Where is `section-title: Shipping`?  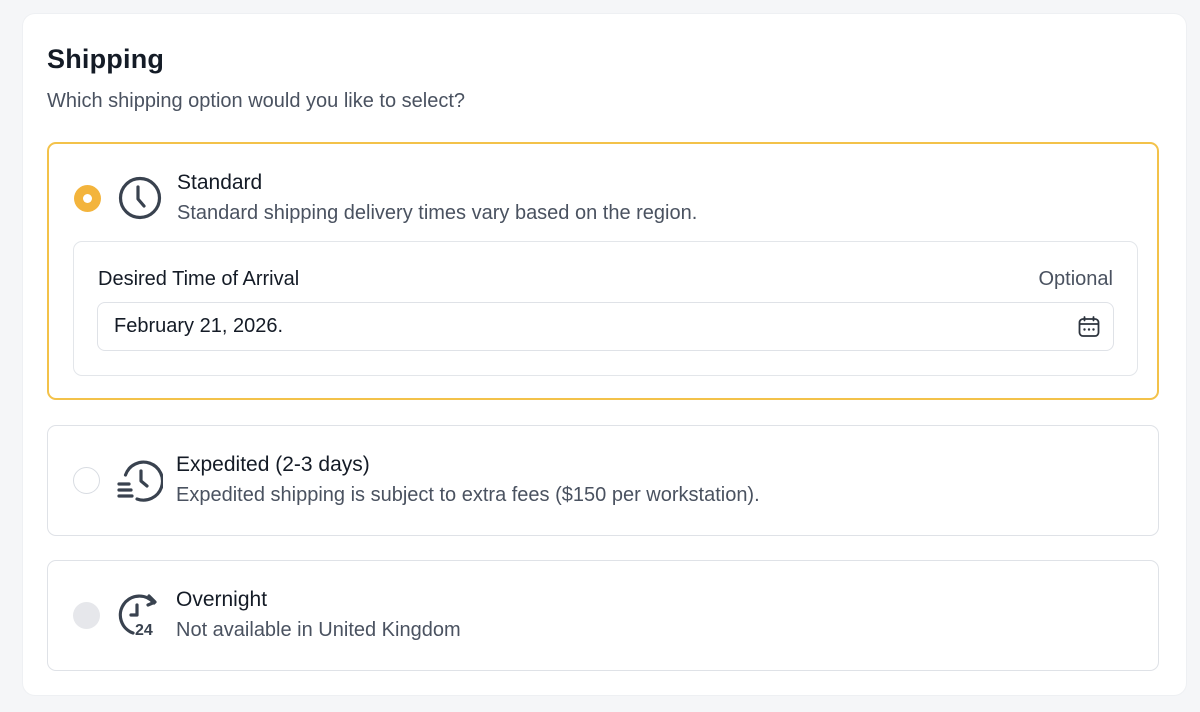 section-title: Shipping is located at coordinates (106, 59).